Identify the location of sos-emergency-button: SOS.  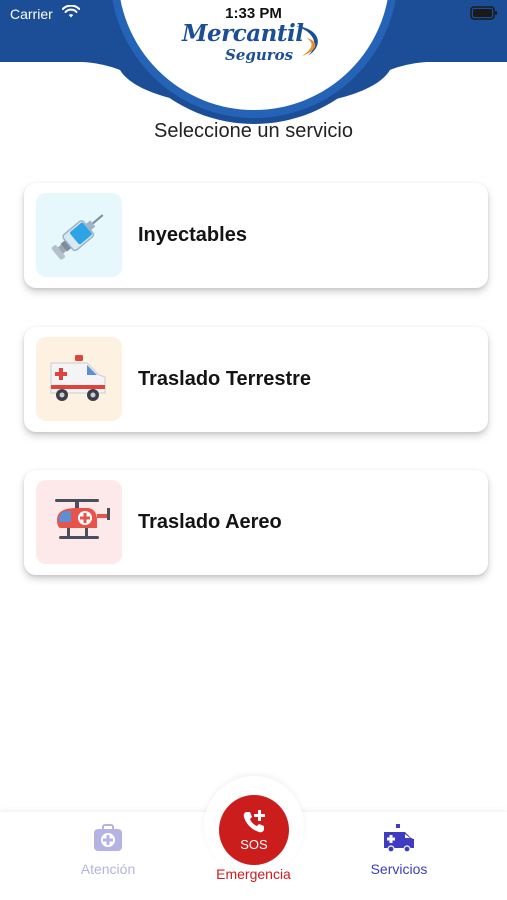
(254, 830).